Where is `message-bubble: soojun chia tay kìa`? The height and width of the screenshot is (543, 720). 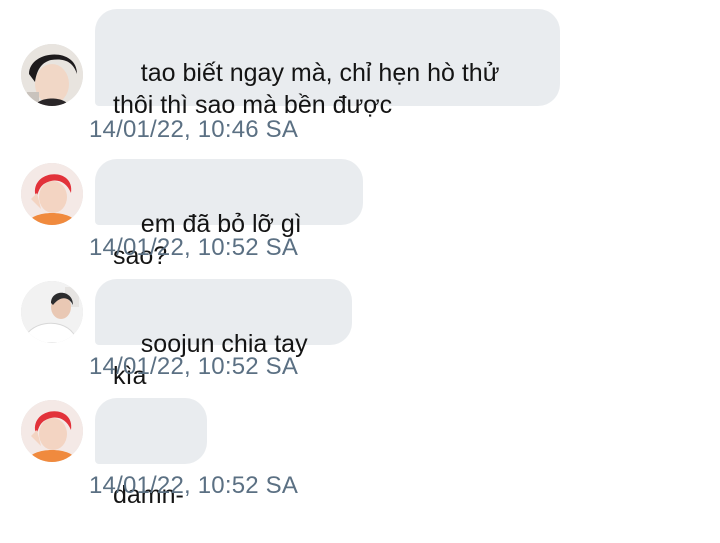 message-bubble: soojun chia tay kìa is located at coordinates (223, 334).